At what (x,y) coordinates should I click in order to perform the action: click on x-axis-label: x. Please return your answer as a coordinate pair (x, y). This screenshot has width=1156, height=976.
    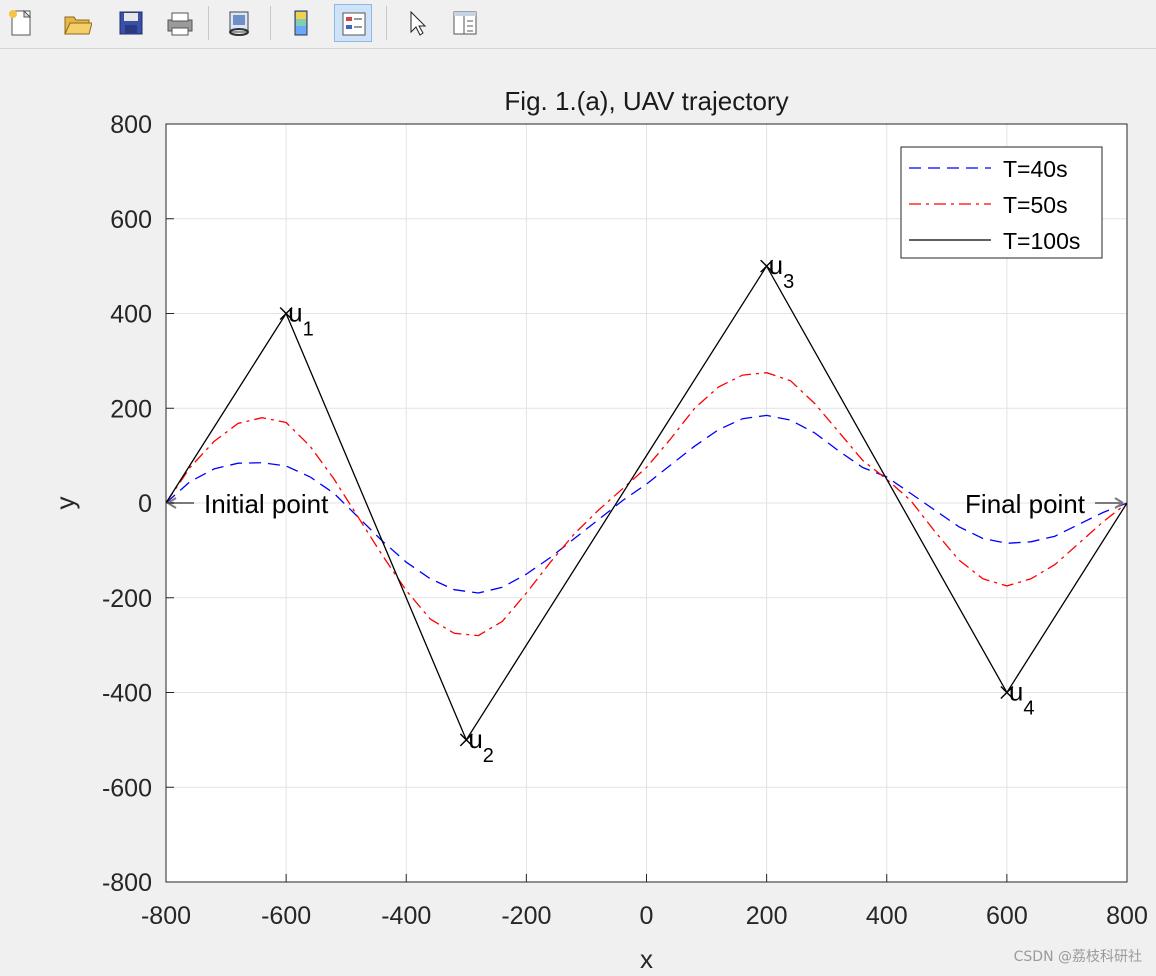
    Looking at the image, I should click on (646, 959).